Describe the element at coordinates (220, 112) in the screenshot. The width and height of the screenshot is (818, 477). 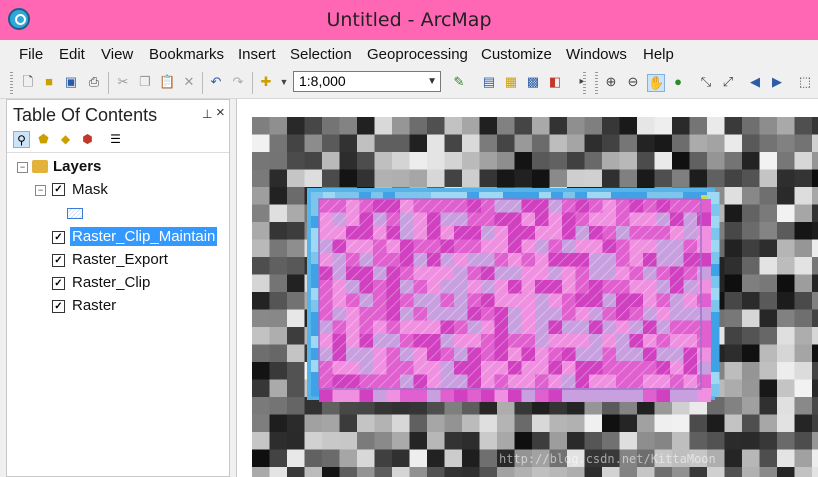
I see `close-icon: ×` at that location.